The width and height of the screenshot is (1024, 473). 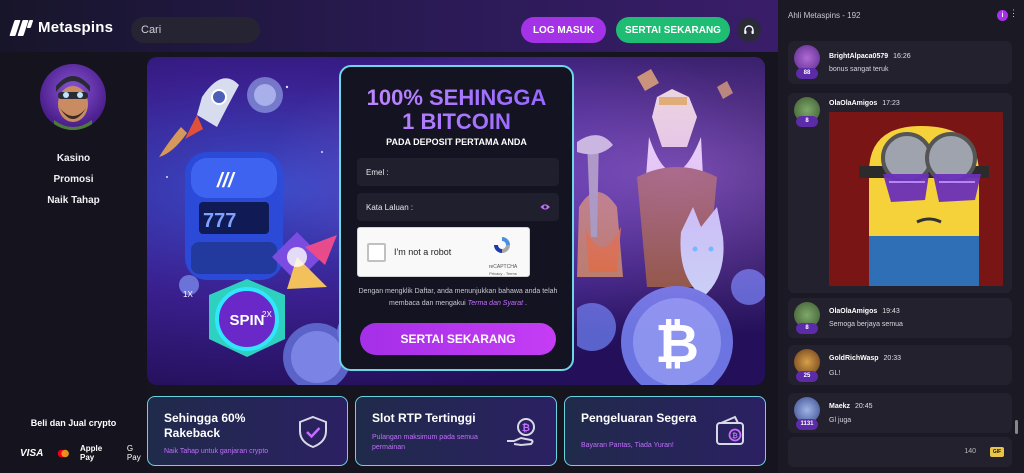 I want to click on visa-icon: VISA, so click(x=32, y=453).